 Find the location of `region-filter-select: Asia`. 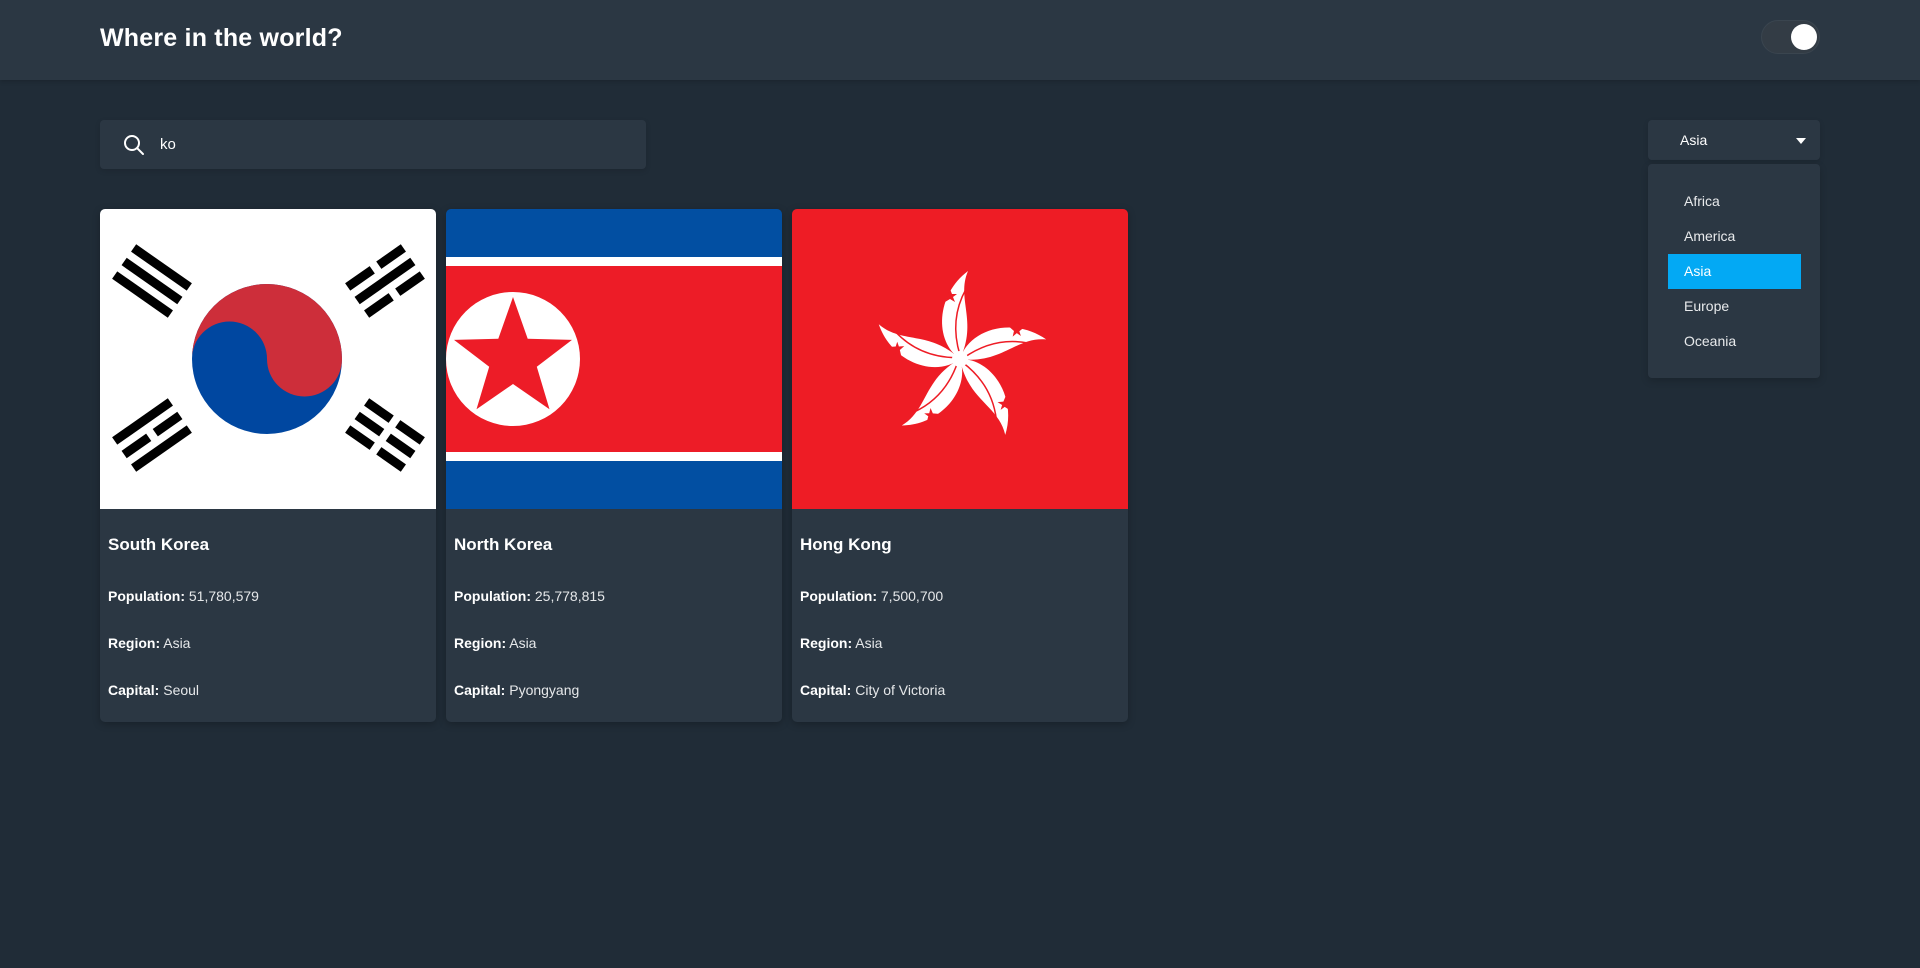

region-filter-select: Asia is located at coordinates (1734, 140).